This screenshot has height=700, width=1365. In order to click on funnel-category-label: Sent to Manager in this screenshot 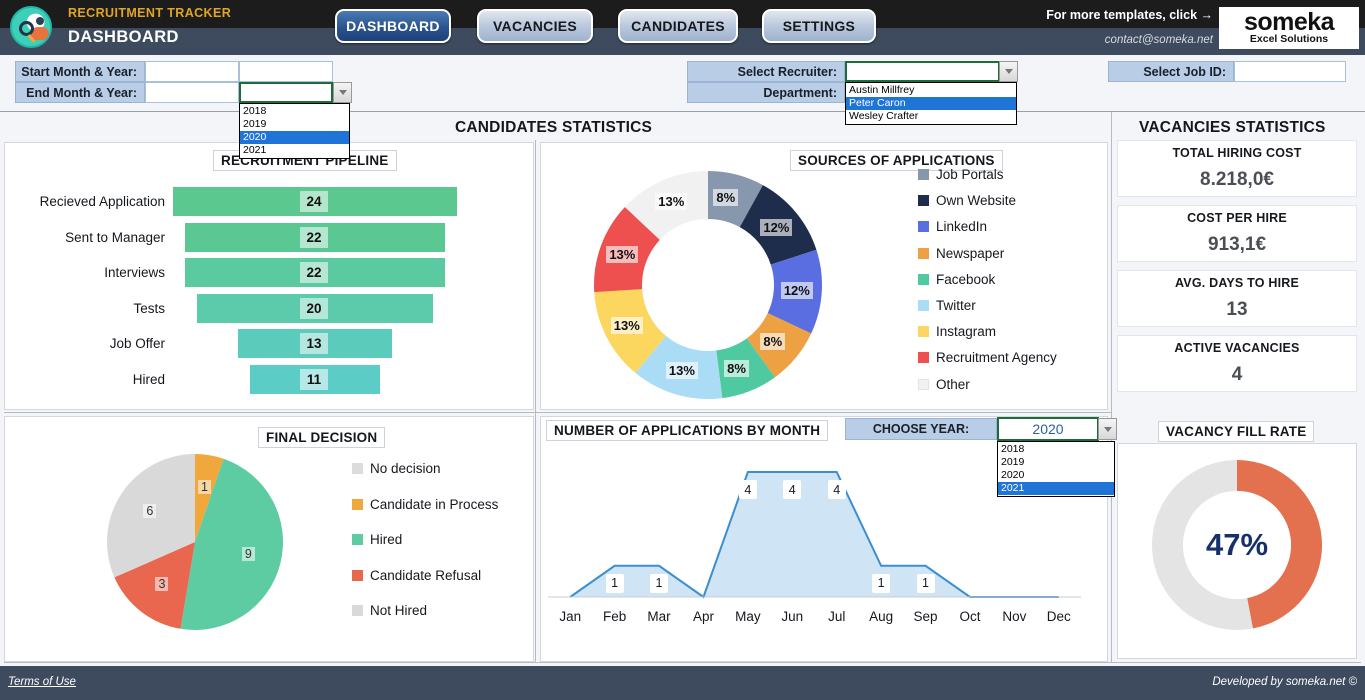, I will do `click(115, 237)`.